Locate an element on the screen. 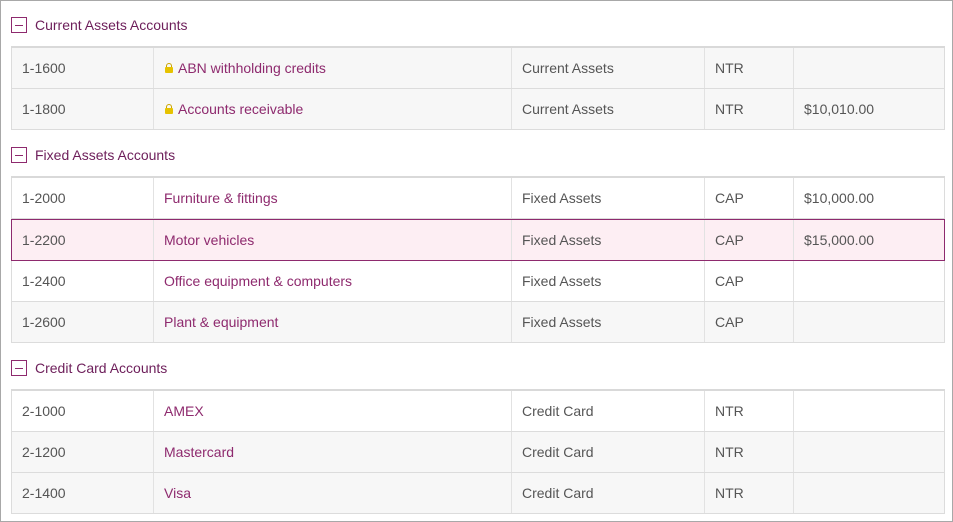 This screenshot has width=953, height=522. group-header-fixed-assets: Fixed Assets Accounts is located at coordinates (93, 155).